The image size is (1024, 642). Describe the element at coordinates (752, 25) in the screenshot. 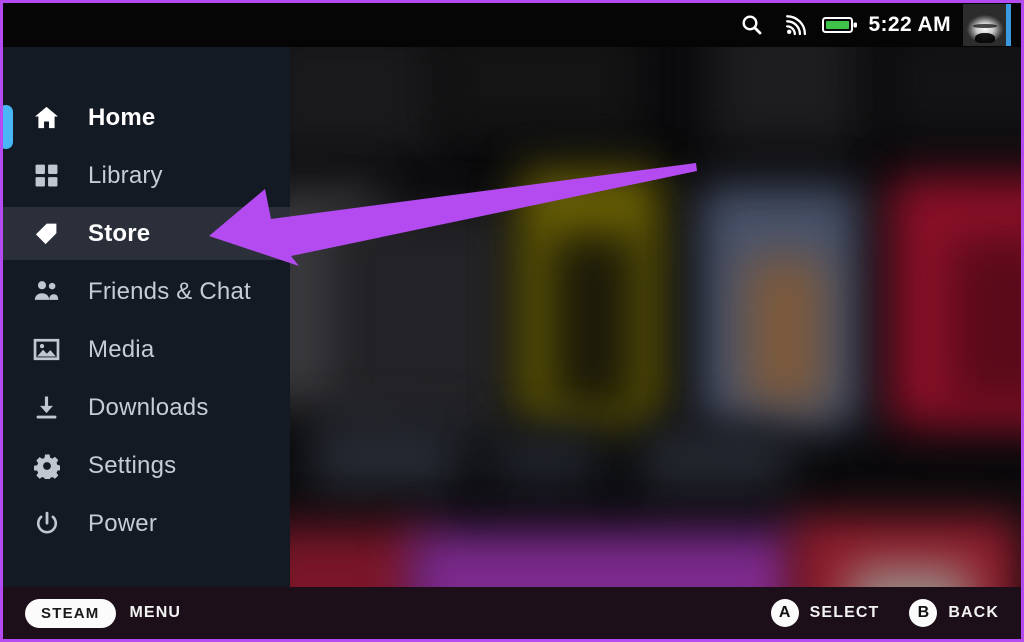

I see `search-icon` at that location.